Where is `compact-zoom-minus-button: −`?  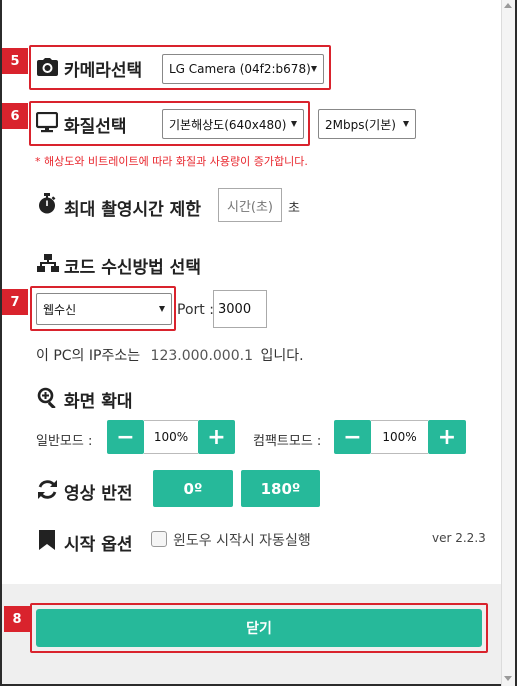 compact-zoom-minus-button: − is located at coordinates (352, 437).